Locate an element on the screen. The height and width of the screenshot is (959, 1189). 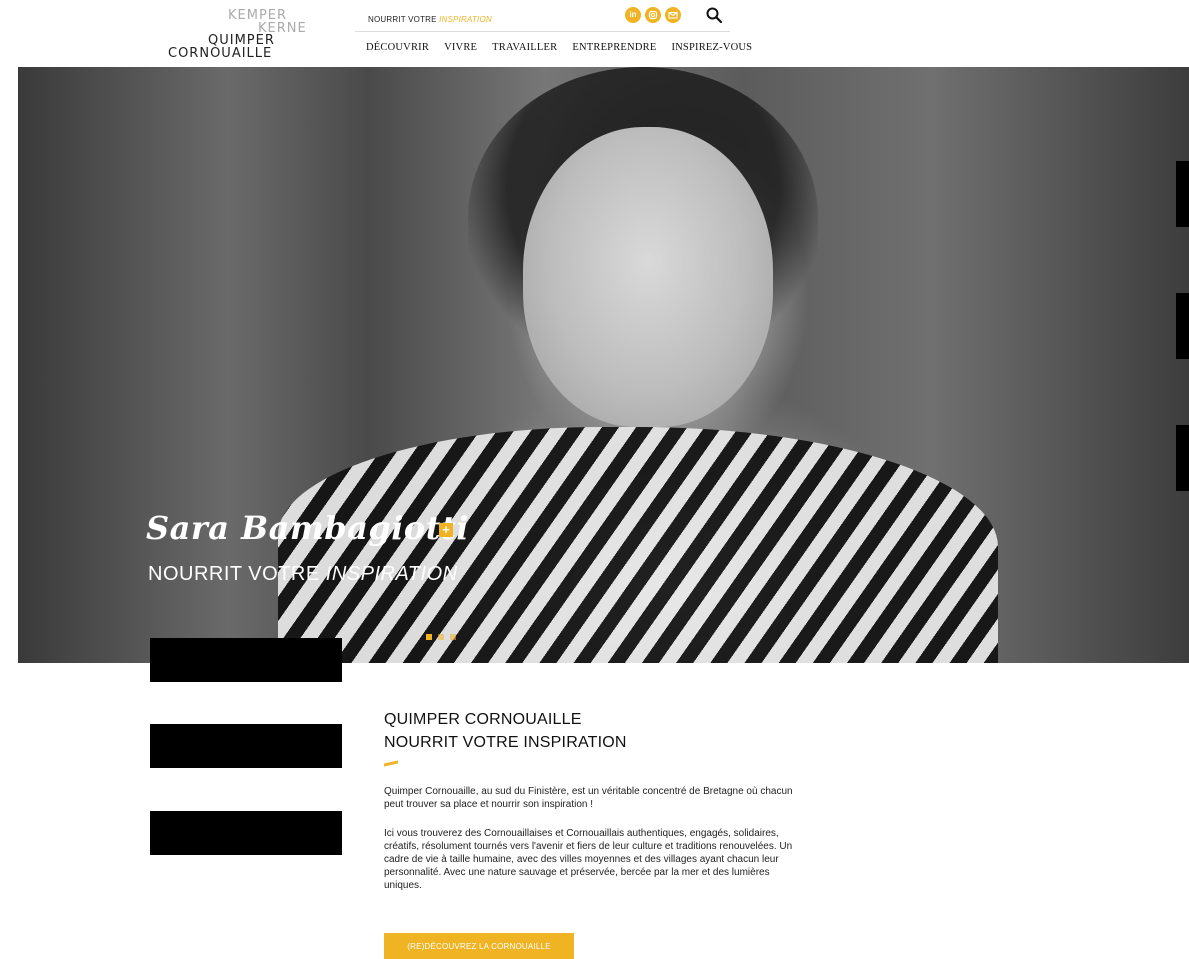
intro-title-line2: NOURRIT VOTRE INSPIRATION is located at coordinates (505, 742).